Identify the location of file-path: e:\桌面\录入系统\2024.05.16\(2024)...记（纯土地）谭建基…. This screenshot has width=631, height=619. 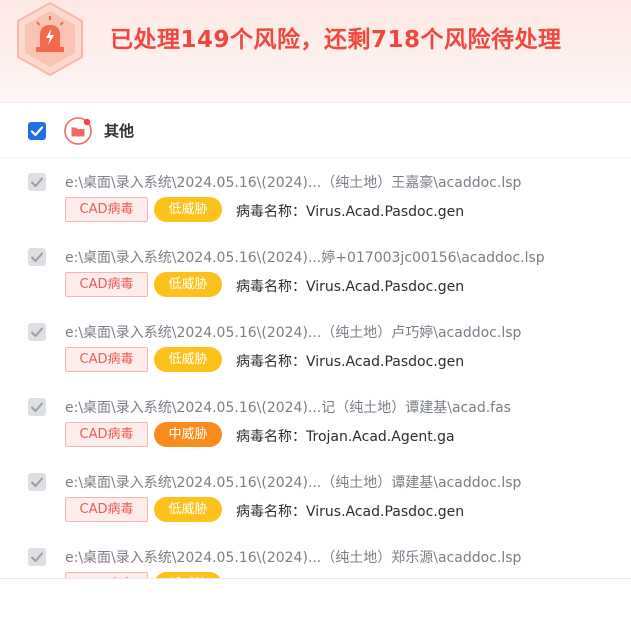
(288, 408).